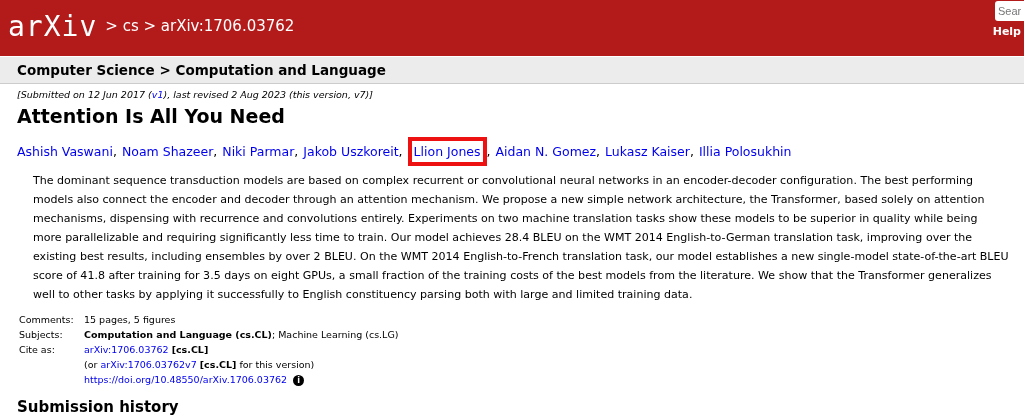 This screenshot has height=415, width=1024. Describe the element at coordinates (1009, 11) in the screenshot. I see `search-field: Sear` at that location.